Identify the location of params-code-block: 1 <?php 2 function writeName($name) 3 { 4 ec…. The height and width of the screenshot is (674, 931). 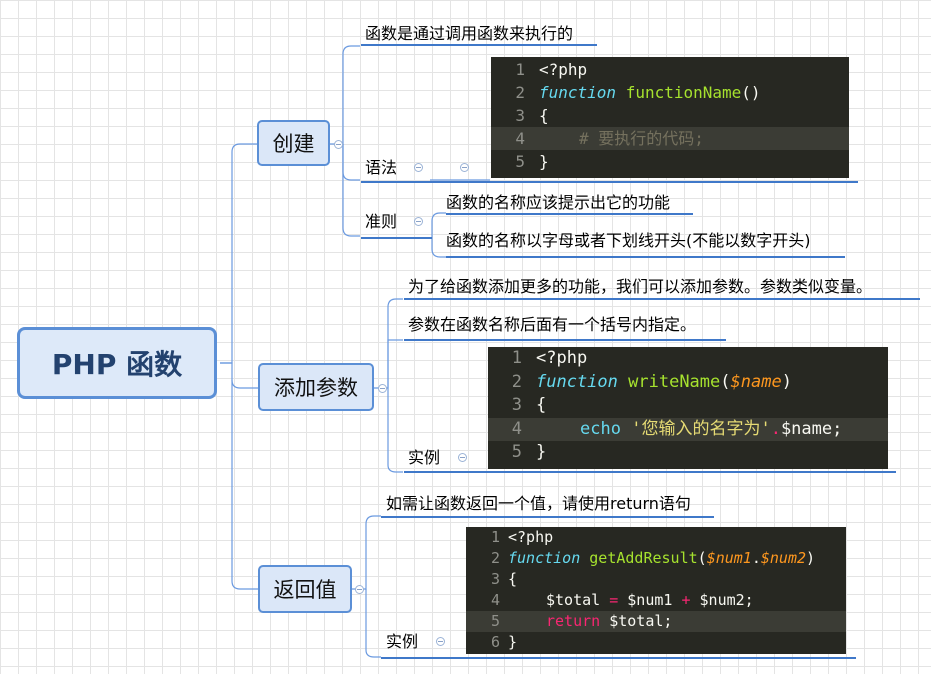
(688, 408).